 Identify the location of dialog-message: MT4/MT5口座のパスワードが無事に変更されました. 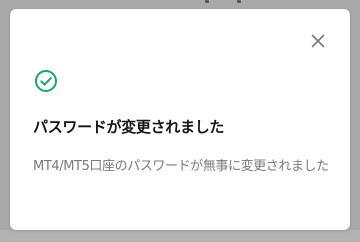
(181, 166).